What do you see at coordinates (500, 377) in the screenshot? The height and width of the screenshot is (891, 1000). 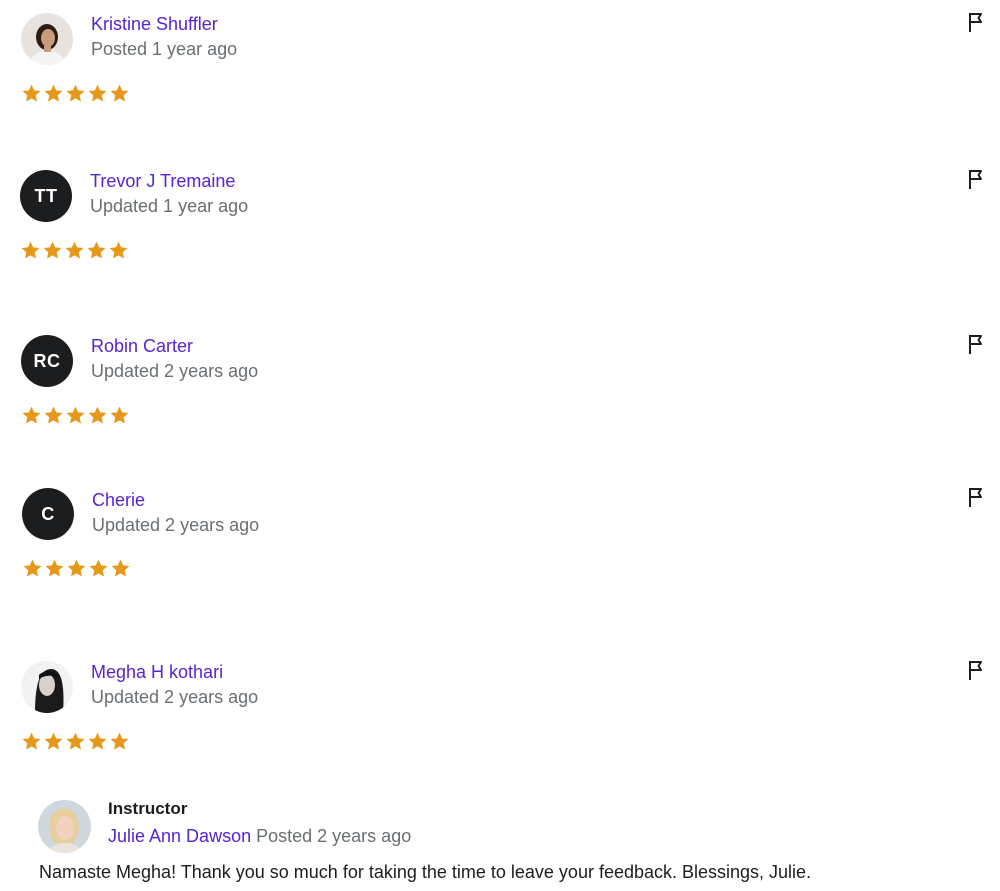 I see `review-item: RC Robin Carter Updated 2 years ago` at bounding box center [500, 377].